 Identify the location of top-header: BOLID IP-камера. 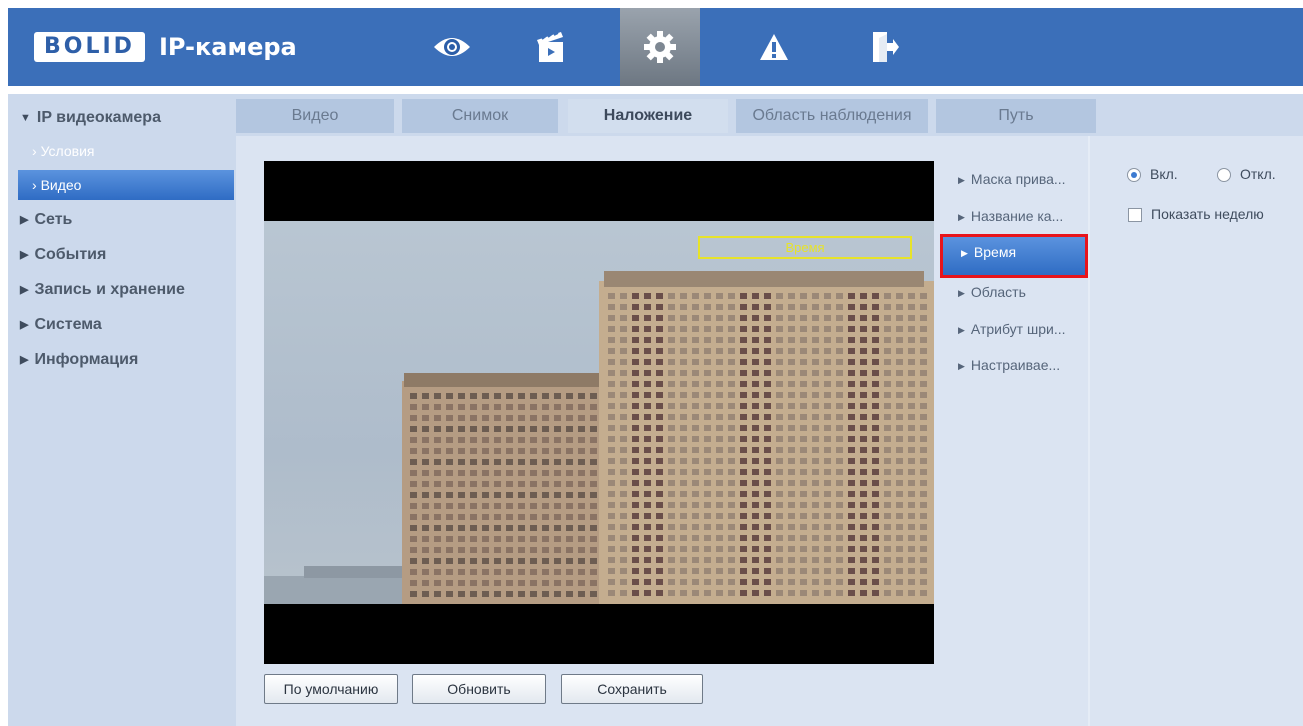
(655, 47).